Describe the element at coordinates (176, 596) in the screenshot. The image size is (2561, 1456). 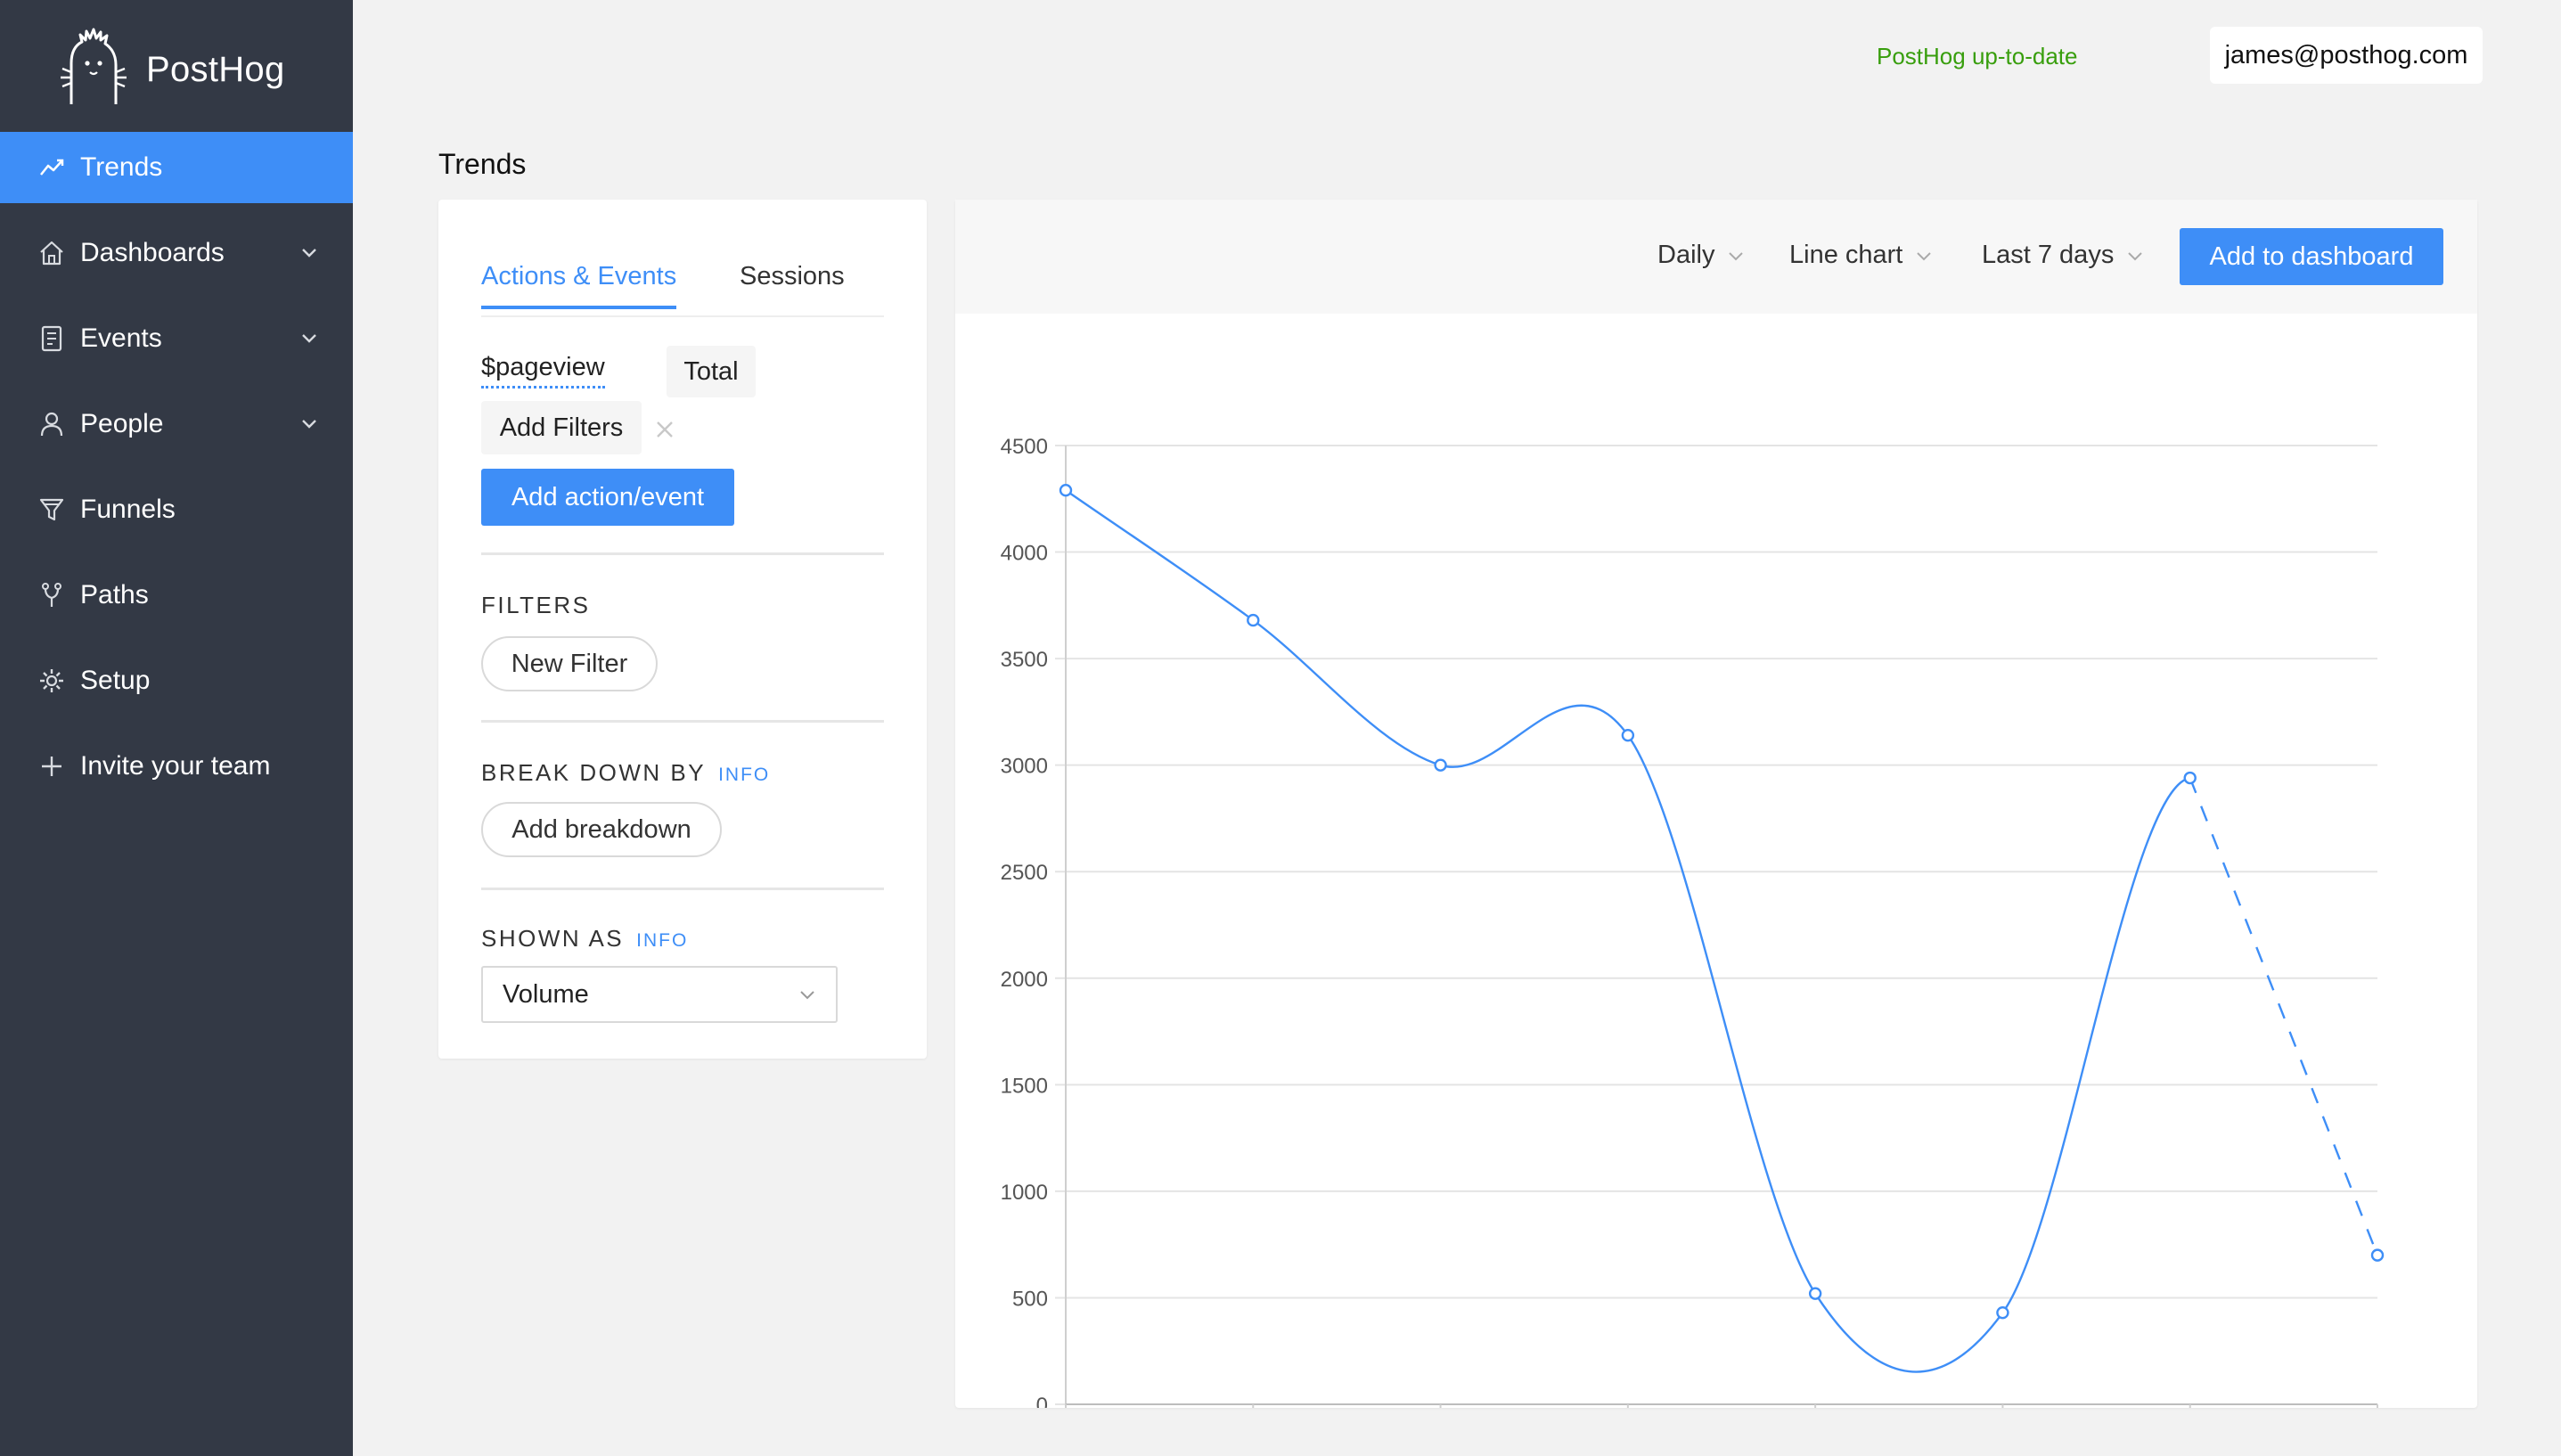
I see `sidebar-item-paths: Paths` at that location.